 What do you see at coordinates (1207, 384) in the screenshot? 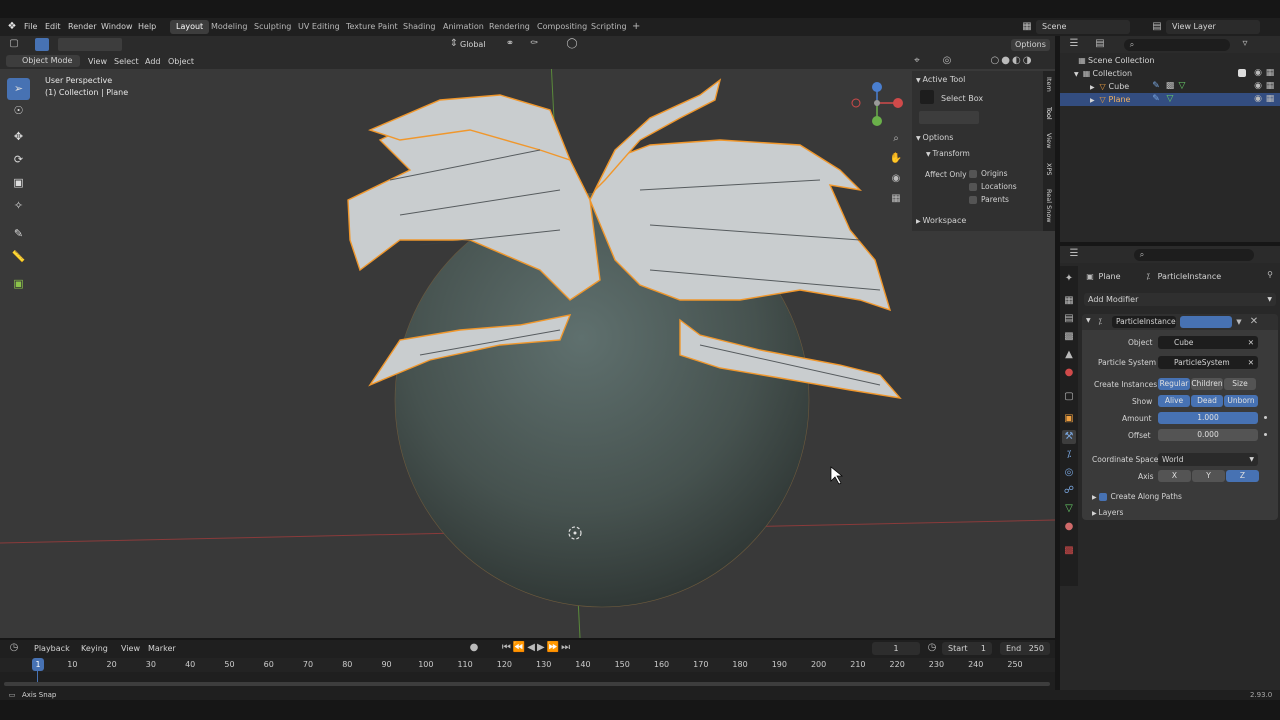
I see `children-toggle: Children` at bounding box center [1207, 384].